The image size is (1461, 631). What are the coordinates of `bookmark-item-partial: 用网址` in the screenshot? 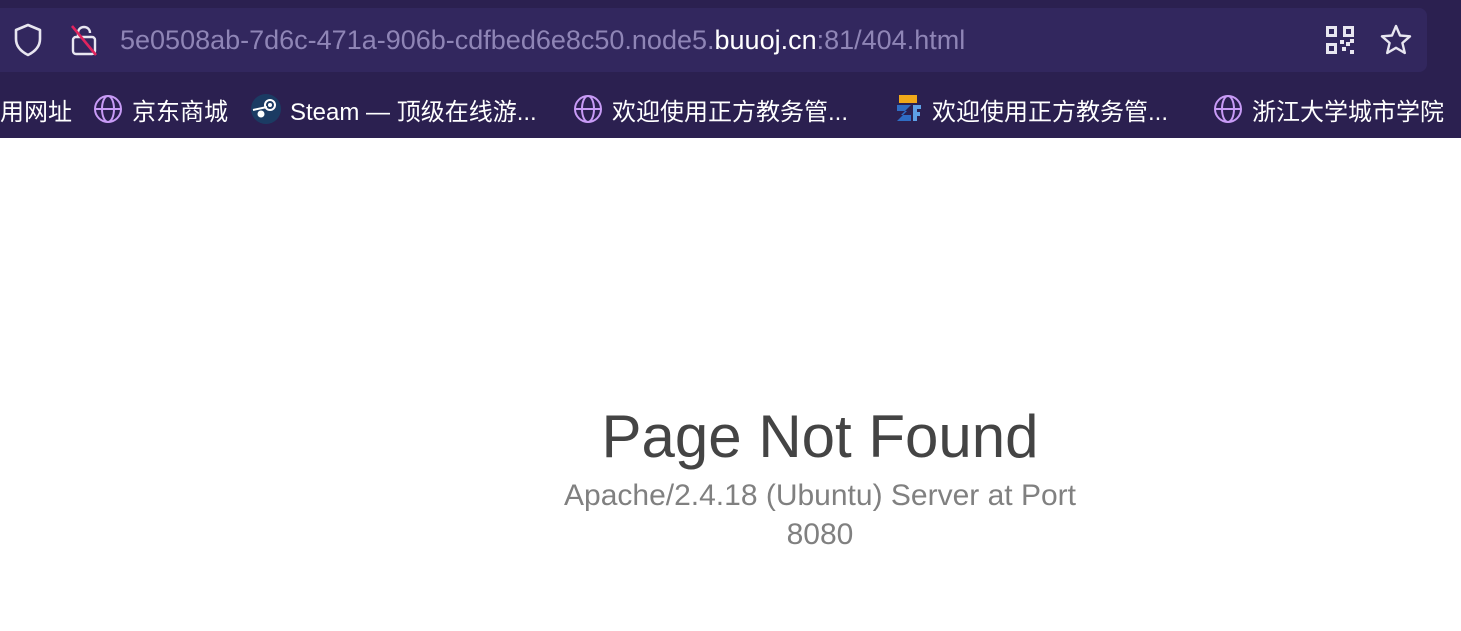 It's located at (36, 109).